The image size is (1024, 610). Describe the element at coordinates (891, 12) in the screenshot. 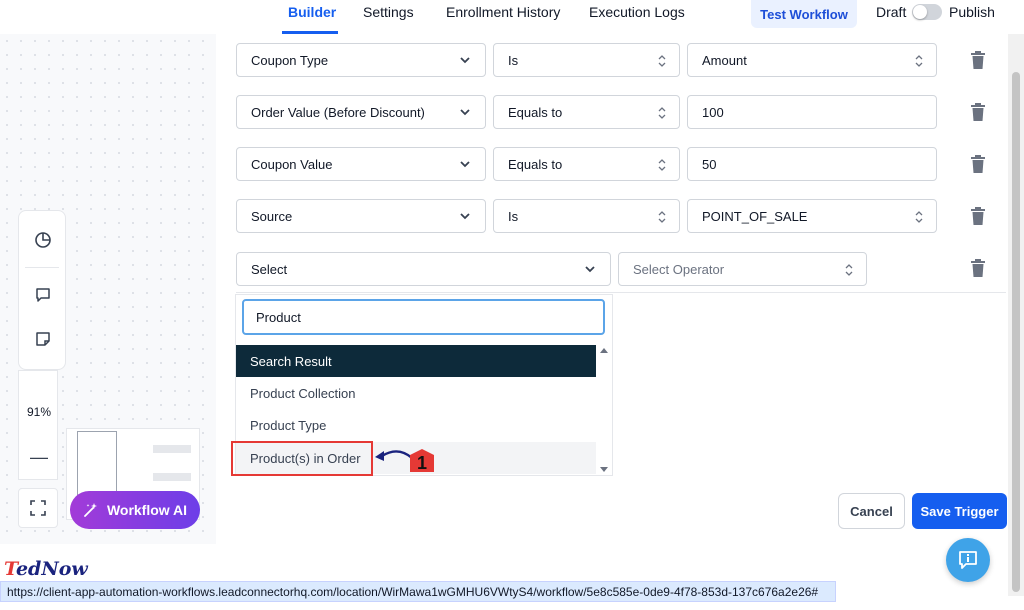

I see `draft-label: Draft` at that location.